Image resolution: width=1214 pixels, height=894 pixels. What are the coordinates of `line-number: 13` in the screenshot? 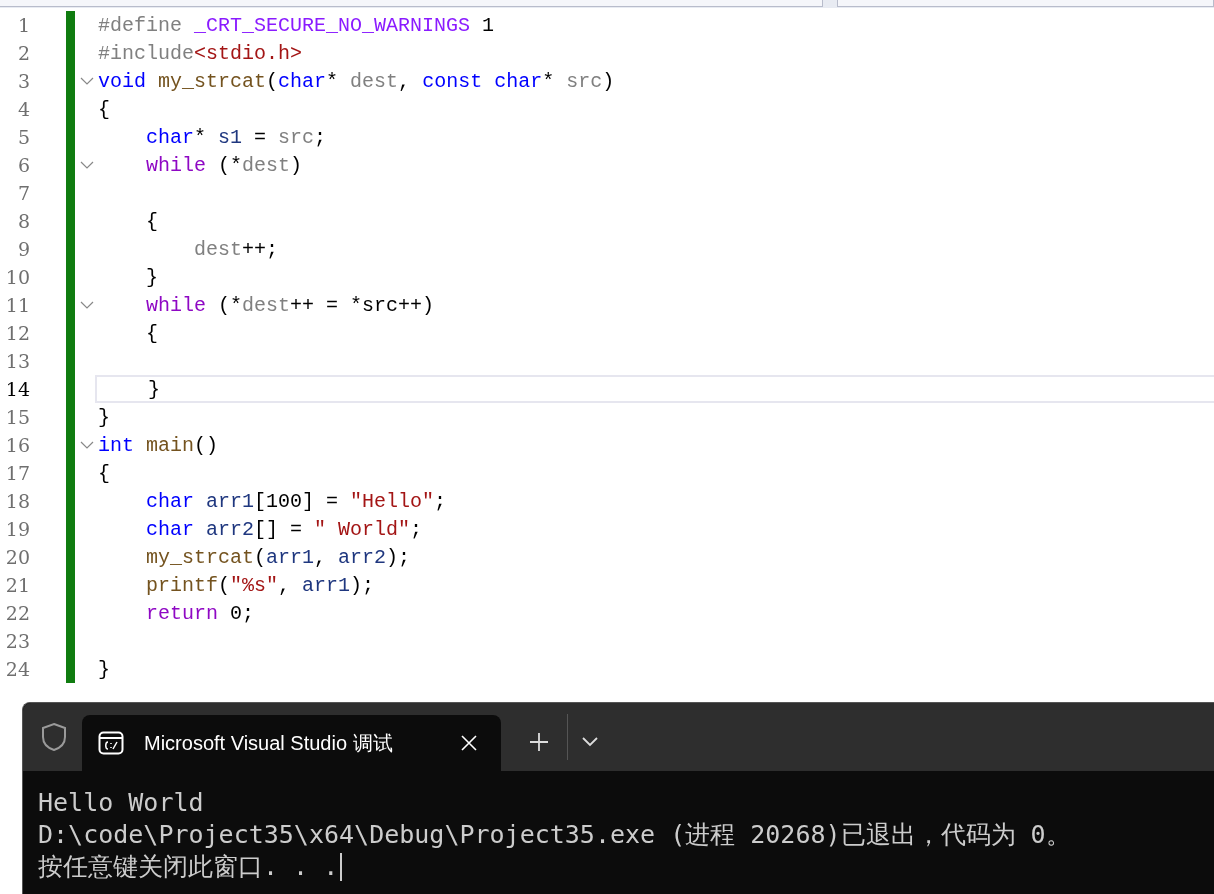 It's located at (17, 361).